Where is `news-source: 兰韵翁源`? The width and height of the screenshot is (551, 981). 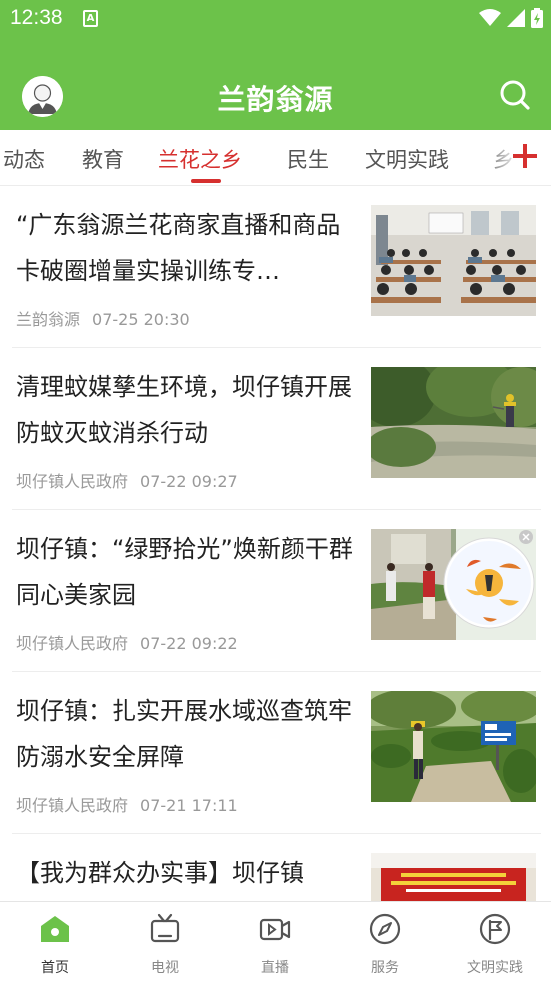 news-source: 兰韵翁源 is located at coordinates (48, 319).